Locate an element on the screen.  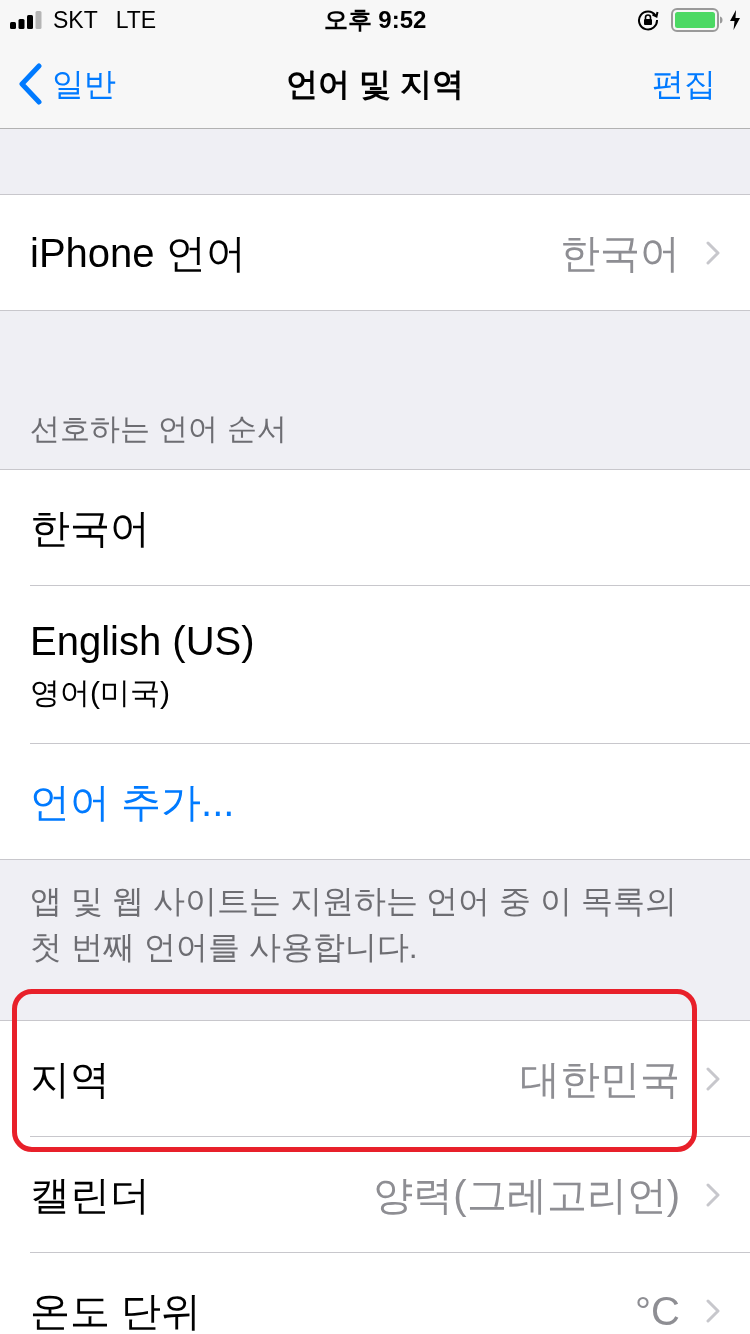
row-label: 한국어 is located at coordinates (90, 527).